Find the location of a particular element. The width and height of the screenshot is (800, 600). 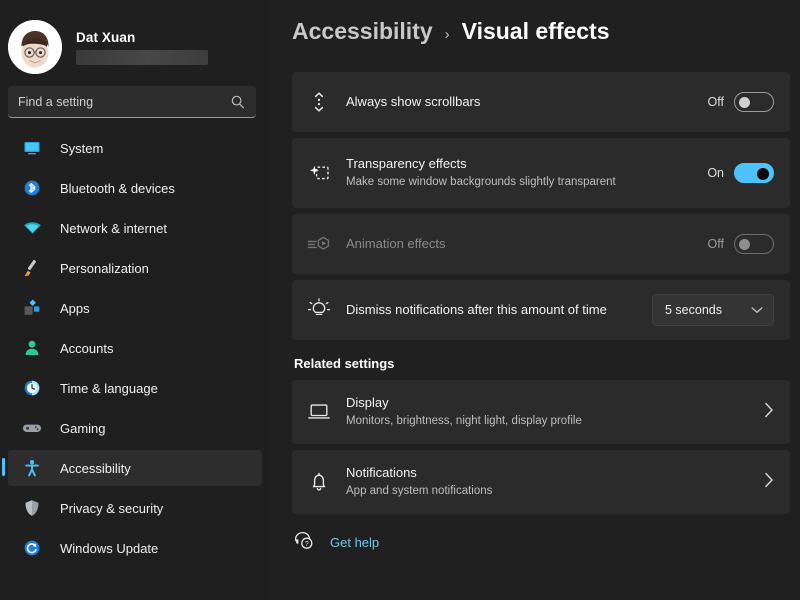

sidebar-item-bluetooth-devices: Bluetooth & devices is located at coordinates (135, 188).